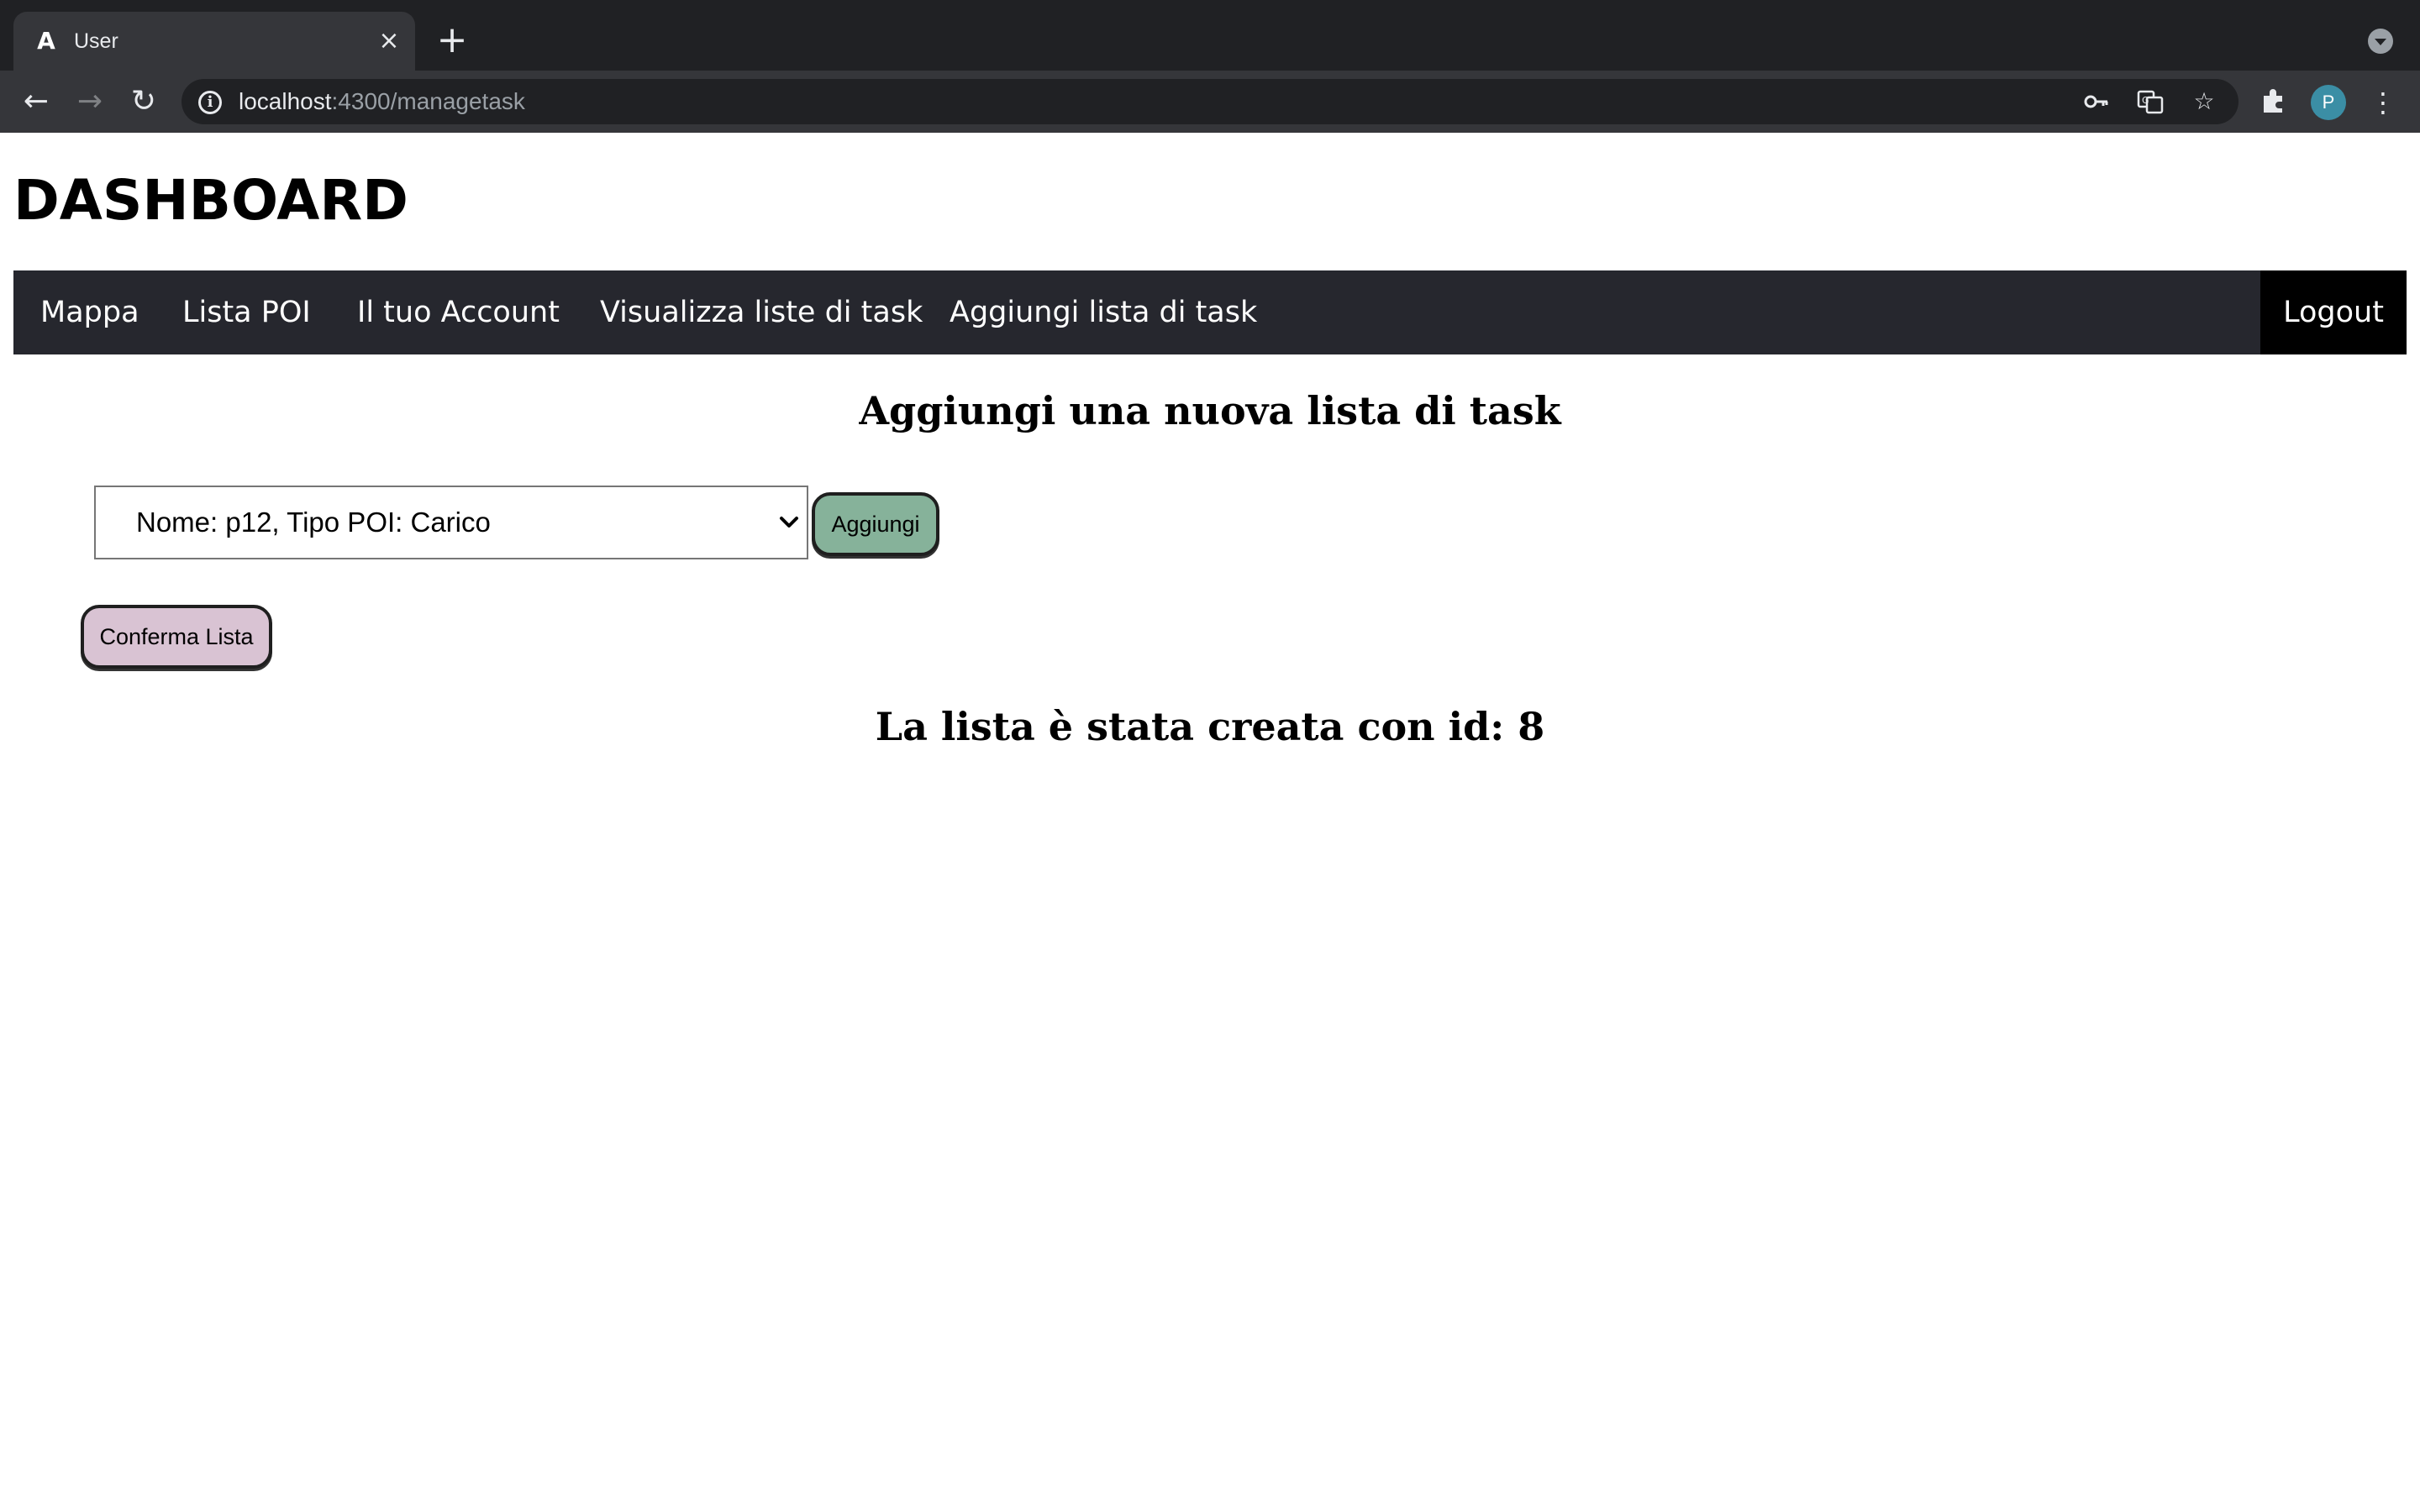 This screenshot has height=1512, width=2420. Describe the element at coordinates (1210, 726) in the screenshot. I see `result-message: La lista è stata creata con id: 8` at that location.